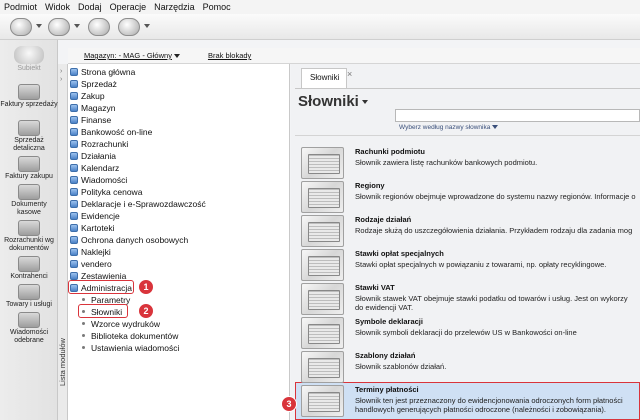 This screenshot has height=420, width=640. Describe the element at coordinates (29, 176) in the screenshot. I see `ribbon-item-label: Faktury zakupu` at that location.